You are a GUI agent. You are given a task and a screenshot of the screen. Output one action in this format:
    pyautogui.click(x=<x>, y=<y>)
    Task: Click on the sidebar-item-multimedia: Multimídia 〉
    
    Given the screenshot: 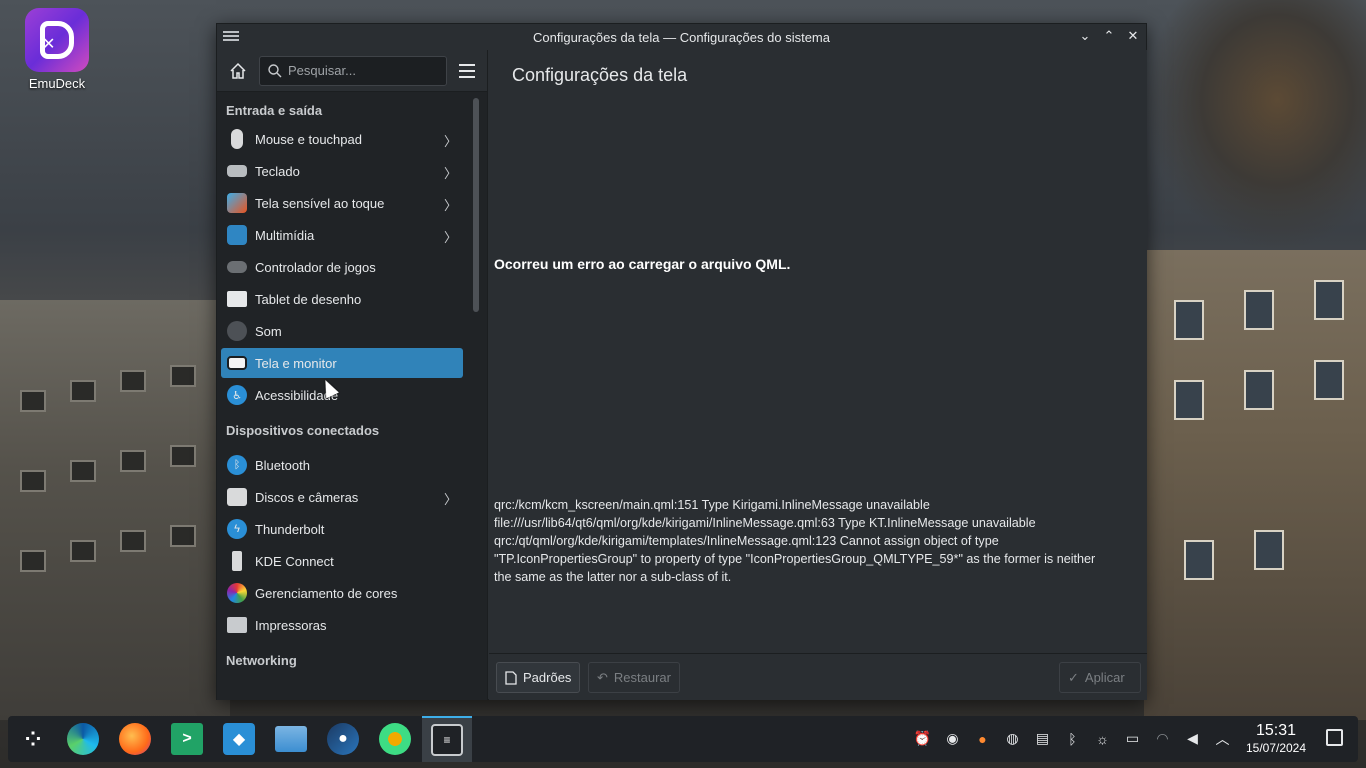 What is the action you would take?
    pyautogui.click(x=342, y=235)
    